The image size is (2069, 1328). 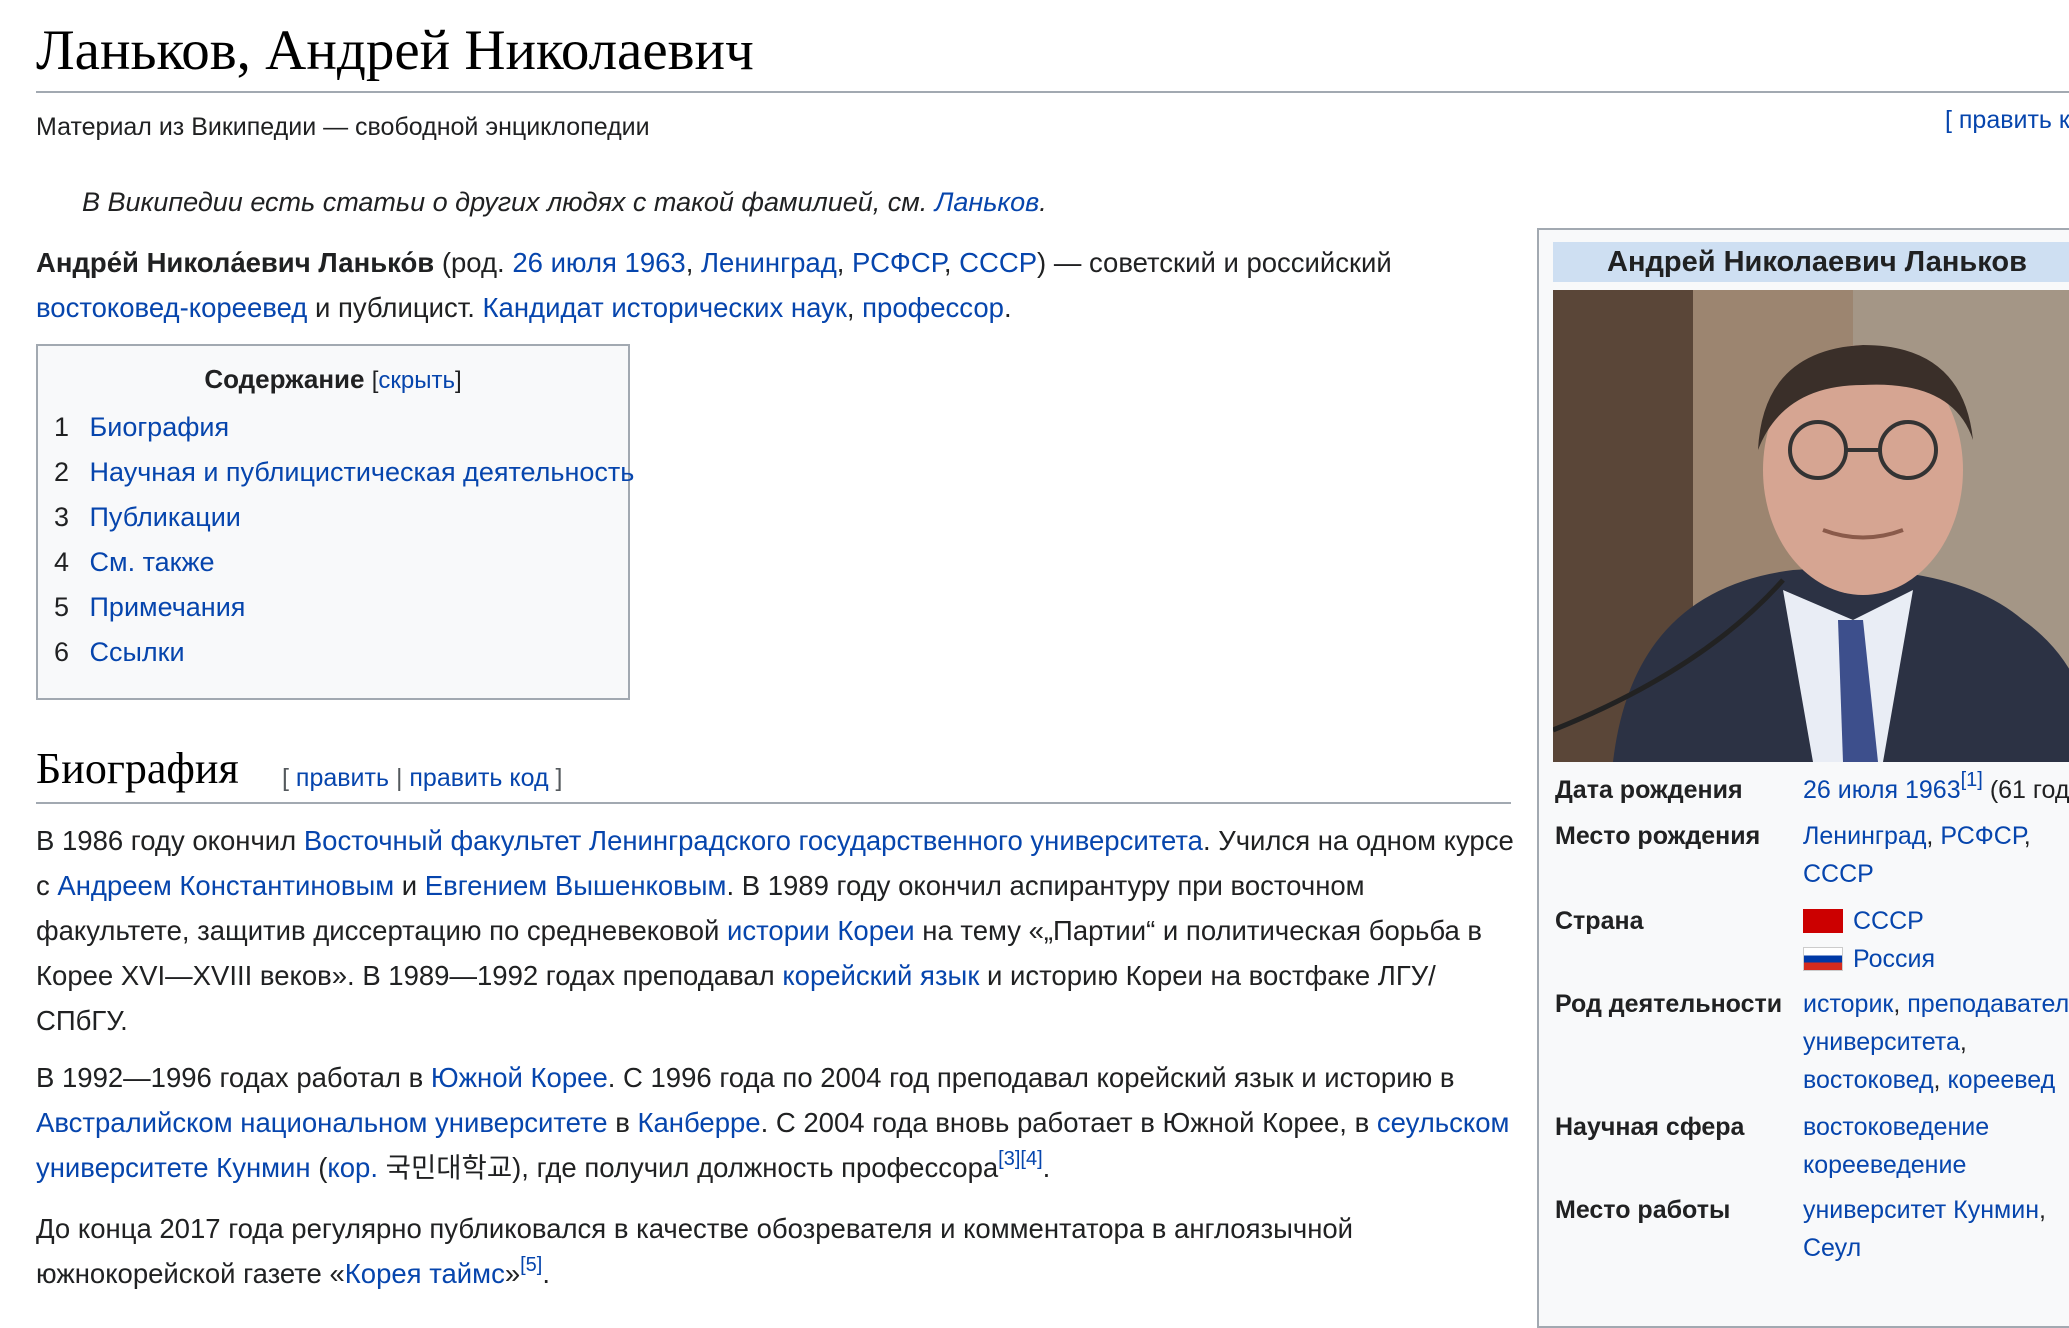 What do you see at coordinates (598, 262) in the screenshot?
I see `birth-date-link: 26 июля 1963` at bounding box center [598, 262].